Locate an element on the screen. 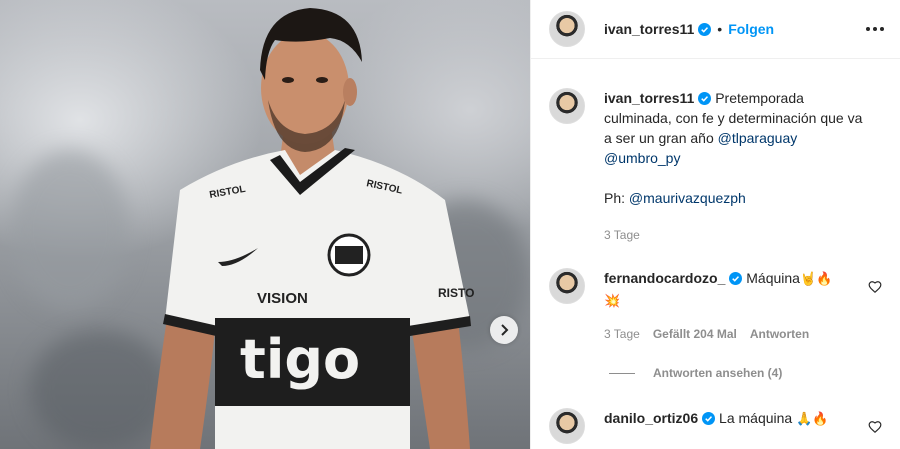 The width and height of the screenshot is (900, 449). post-header: ivan_torres11 • Folgen is located at coordinates (715, 29).